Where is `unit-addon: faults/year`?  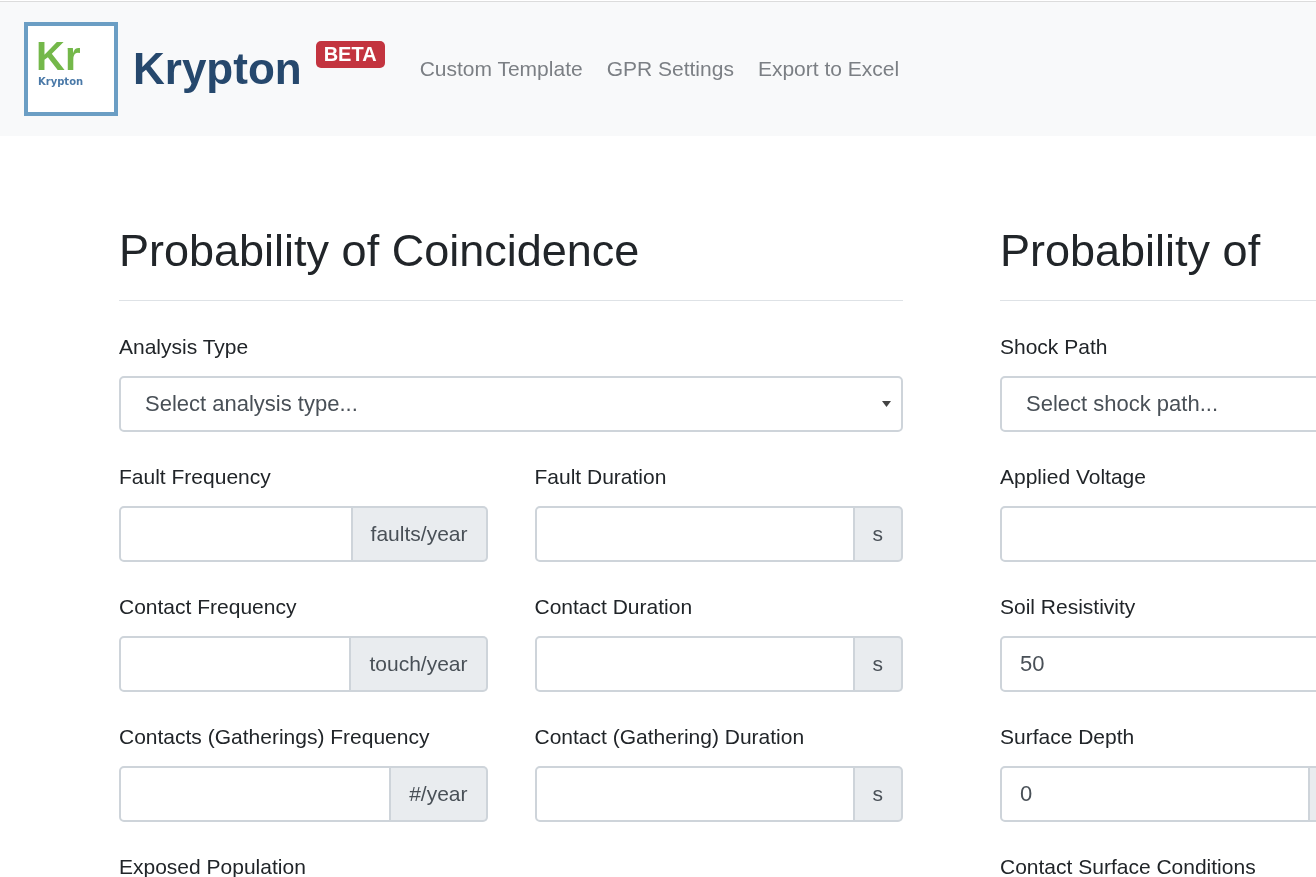
unit-addon: faults/year is located at coordinates (420, 534).